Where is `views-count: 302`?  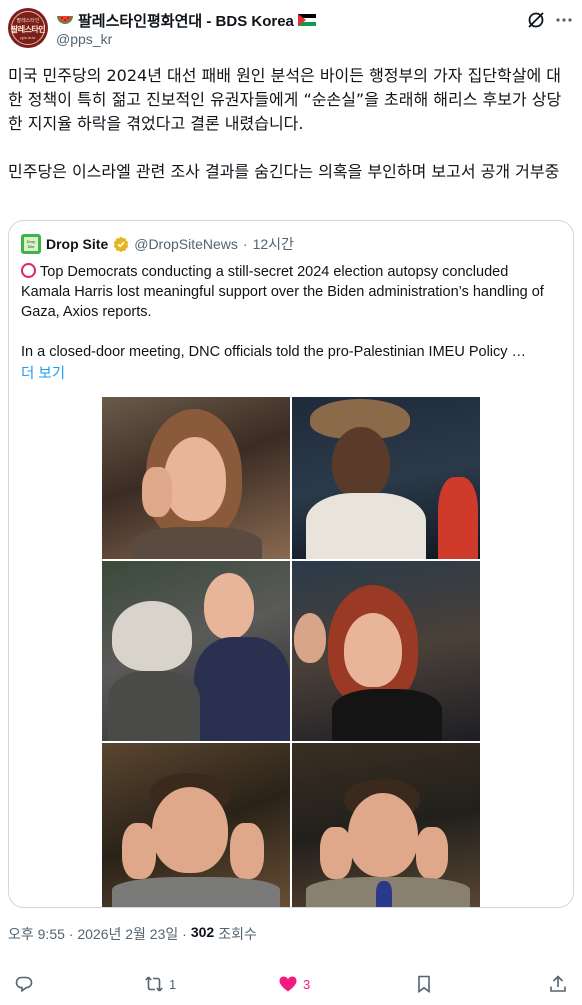 views-count: 302 is located at coordinates (202, 932).